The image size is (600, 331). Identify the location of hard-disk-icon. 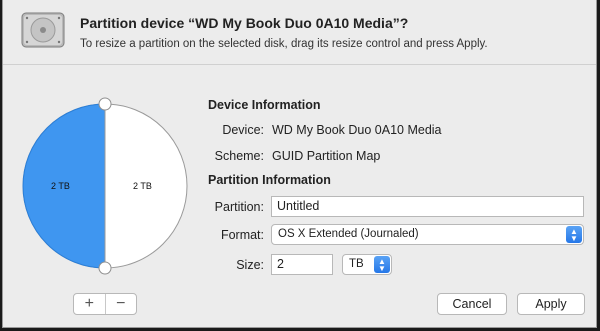
(43, 30).